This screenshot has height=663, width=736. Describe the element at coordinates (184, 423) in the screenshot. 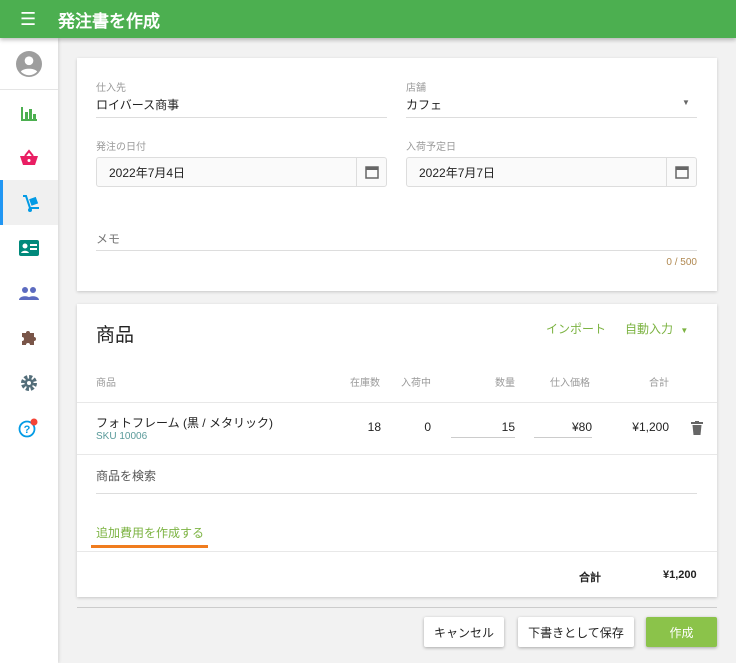

I see `product-name: フォトフレーム (黒 / メタリック)` at that location.